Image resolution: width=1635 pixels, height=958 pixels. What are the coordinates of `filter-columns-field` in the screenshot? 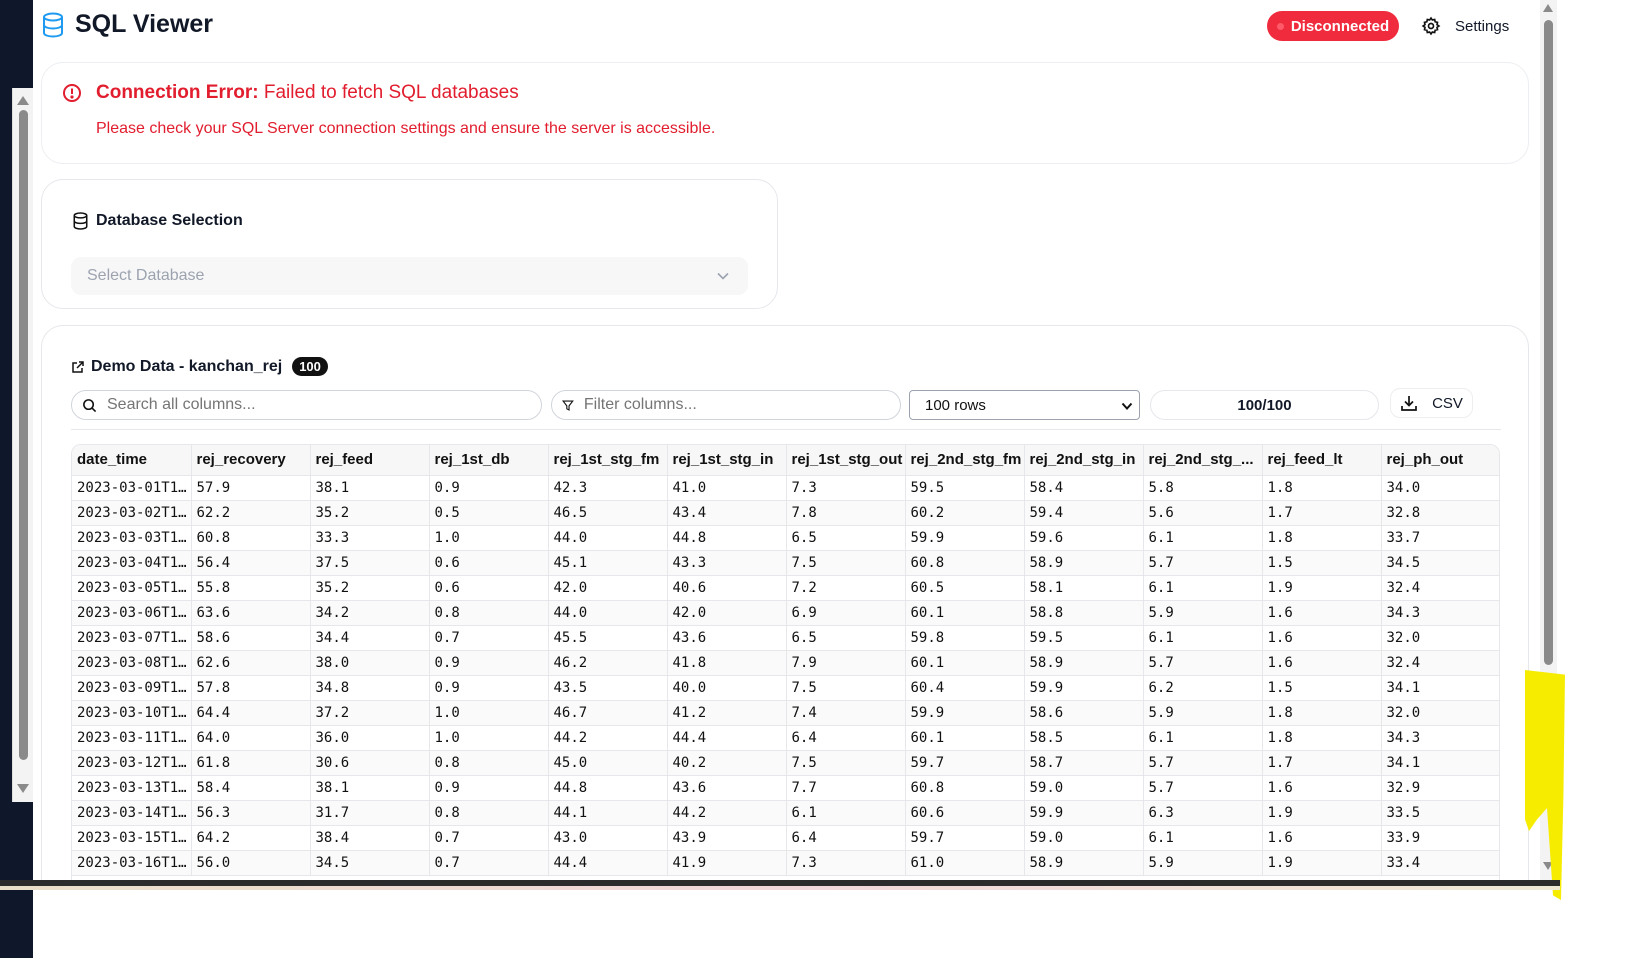 It's located at (726, 405).